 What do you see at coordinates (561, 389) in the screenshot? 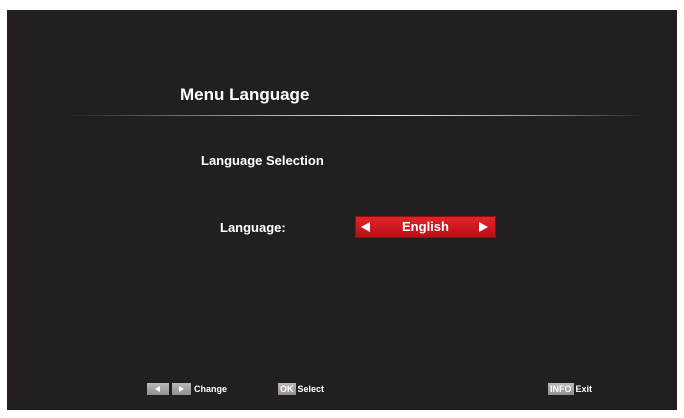
I see `info-key-icon: INFO` at bounding box center [561, 389].